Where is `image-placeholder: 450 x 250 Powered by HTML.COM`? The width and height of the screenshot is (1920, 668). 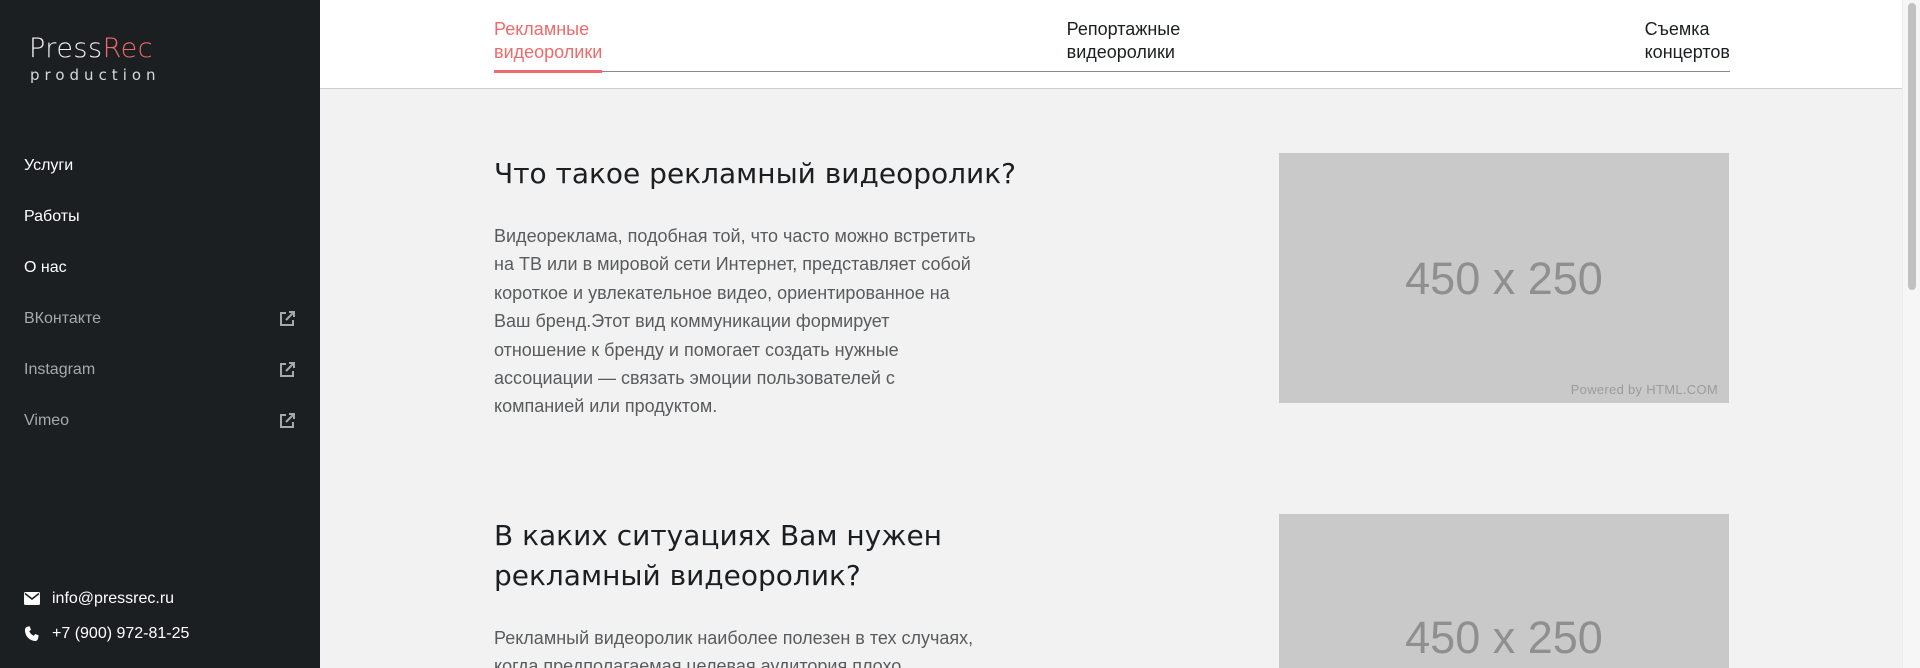
image-placeholder: 450 x 250 Powered by HTML.COM is located at coordinates (1504, 278).